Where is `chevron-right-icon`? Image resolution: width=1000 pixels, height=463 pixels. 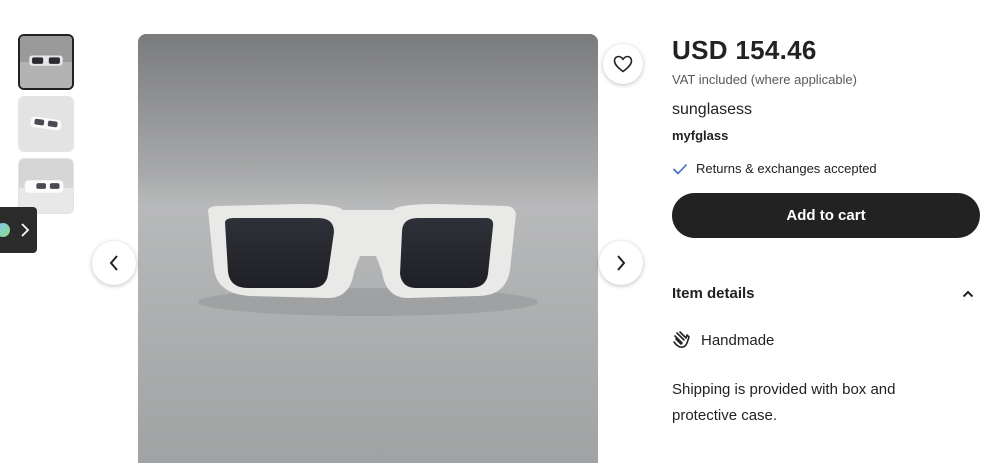 chevron-right-icon is located at coordinates (621, 263).